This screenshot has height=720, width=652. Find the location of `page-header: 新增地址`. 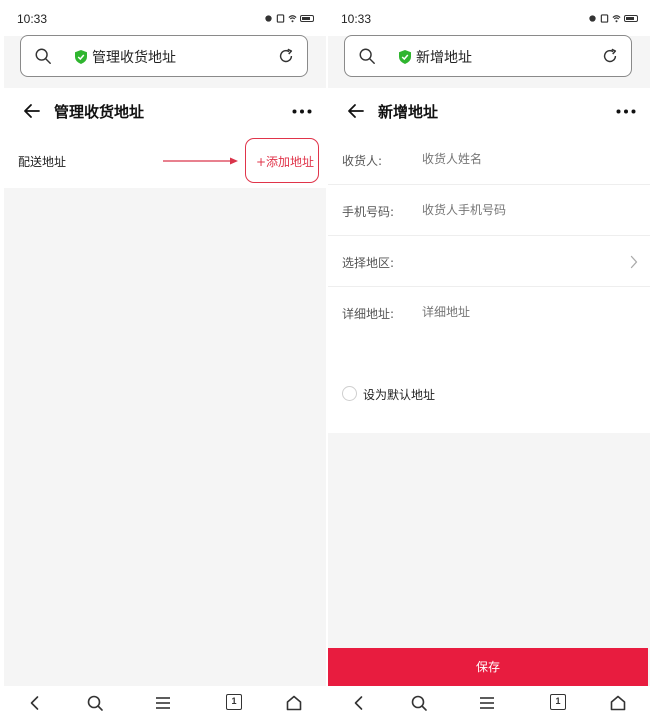

page-header: 新增地址 is located at coordinates (489, 111).